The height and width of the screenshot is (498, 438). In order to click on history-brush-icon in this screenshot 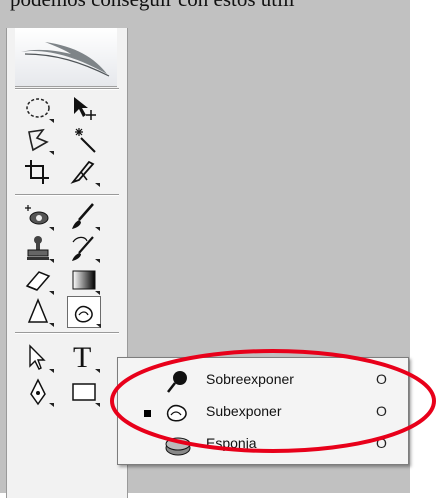, I will do `click(86, 249)`.